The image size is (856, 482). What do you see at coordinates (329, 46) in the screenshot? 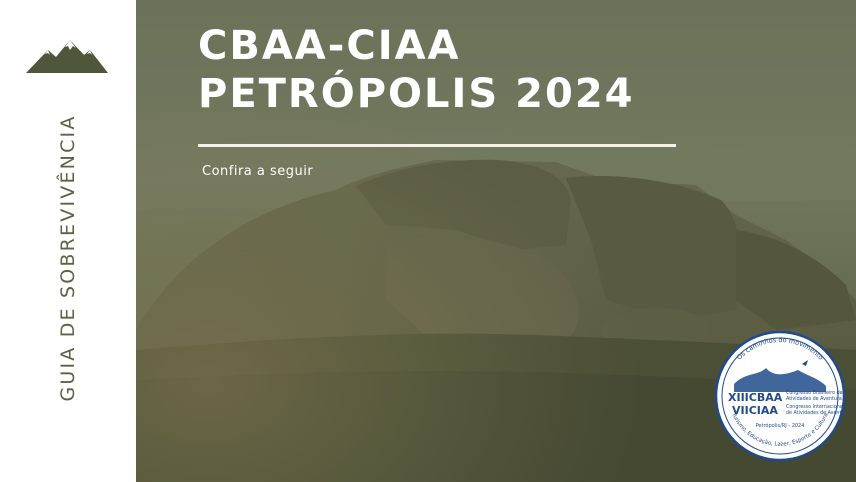
I see `title-line-1: CBAA-CIAA` at bounding box center [329, 46].